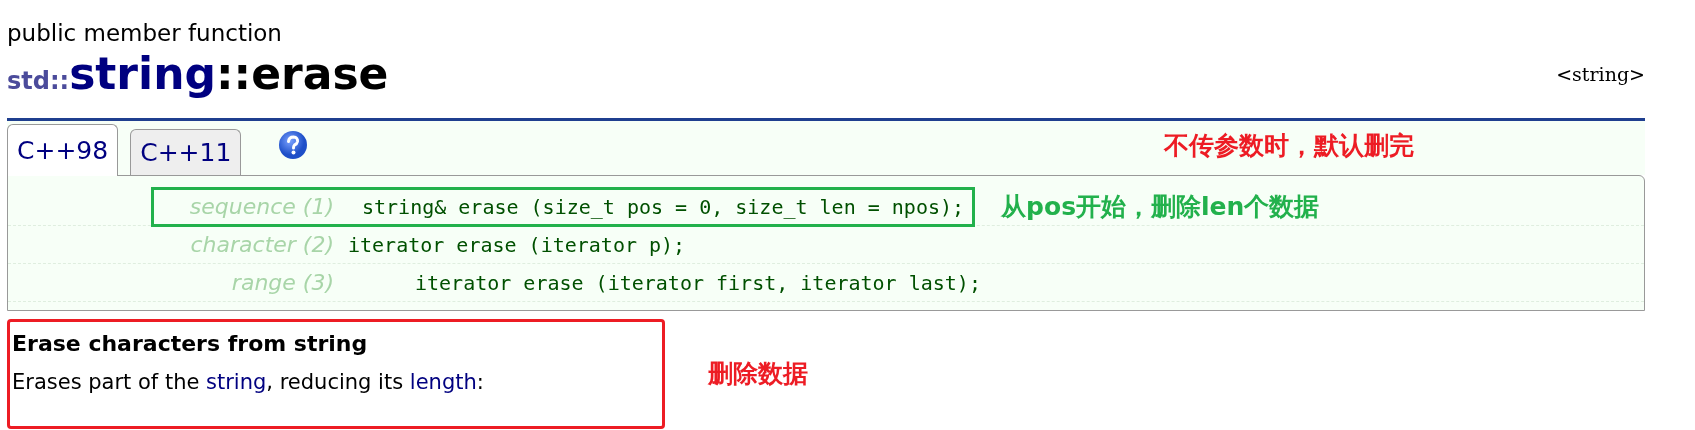  I want to click on annotation-note: 不传参数时，默认删完, so click(1289, 146).